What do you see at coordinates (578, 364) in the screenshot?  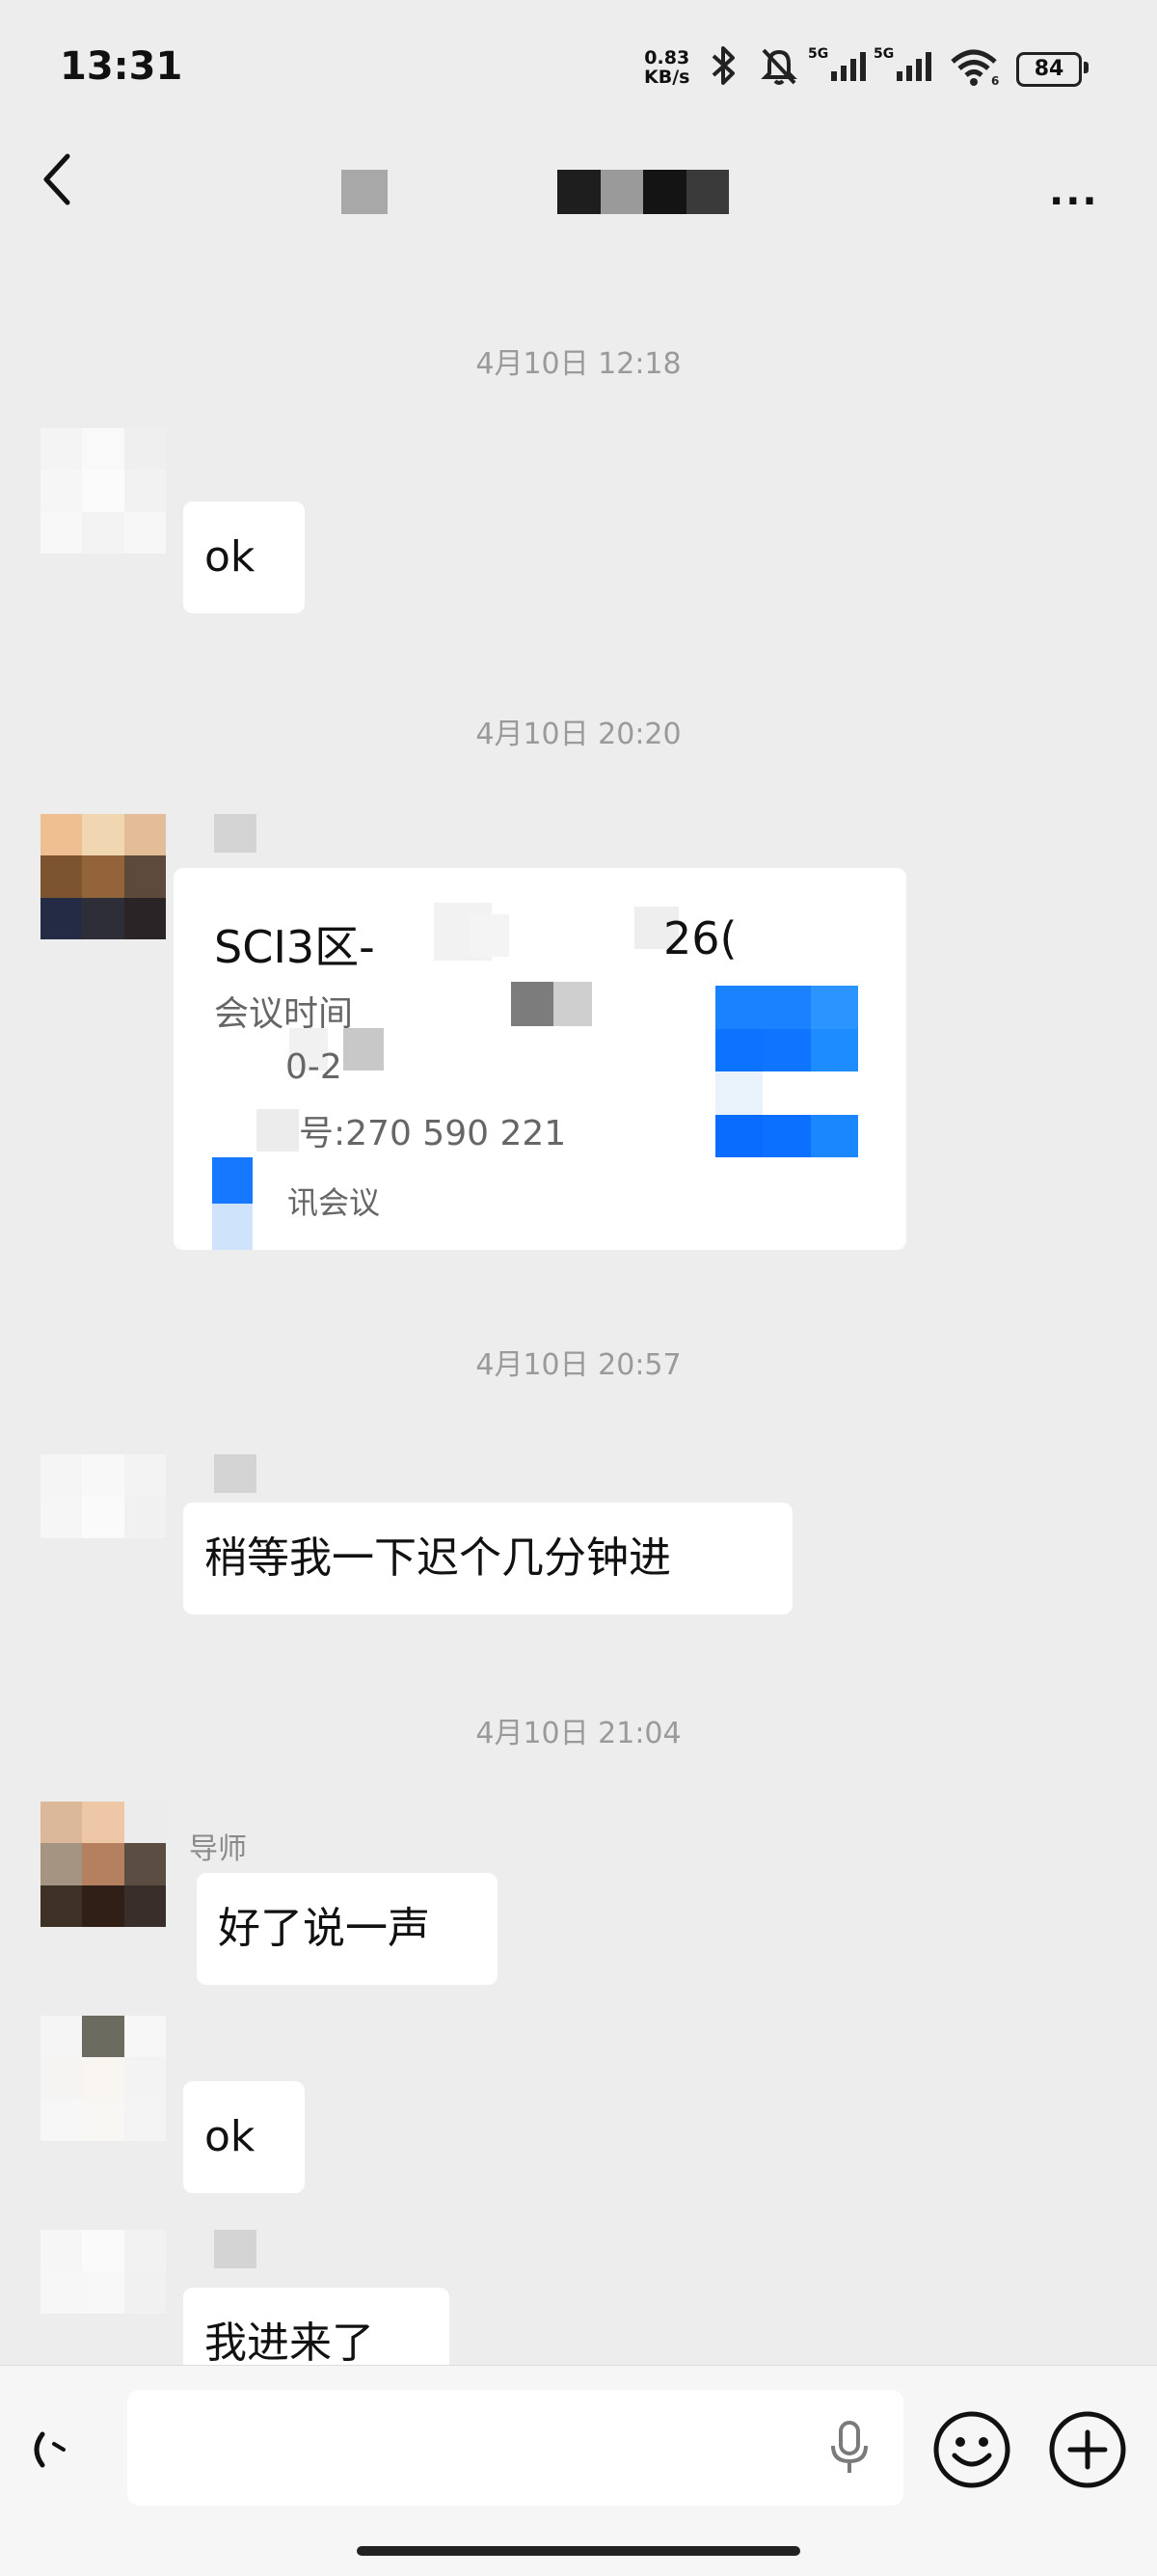 I see `timestamp: 4月10日 12:18` at bounding box center [578, 364].